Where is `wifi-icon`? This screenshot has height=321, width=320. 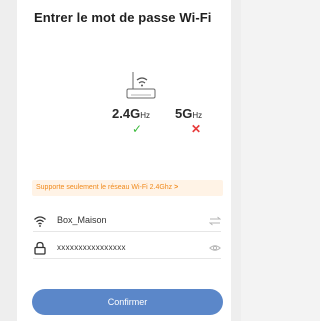 wifi-icon is located at coordinates (40, 221).